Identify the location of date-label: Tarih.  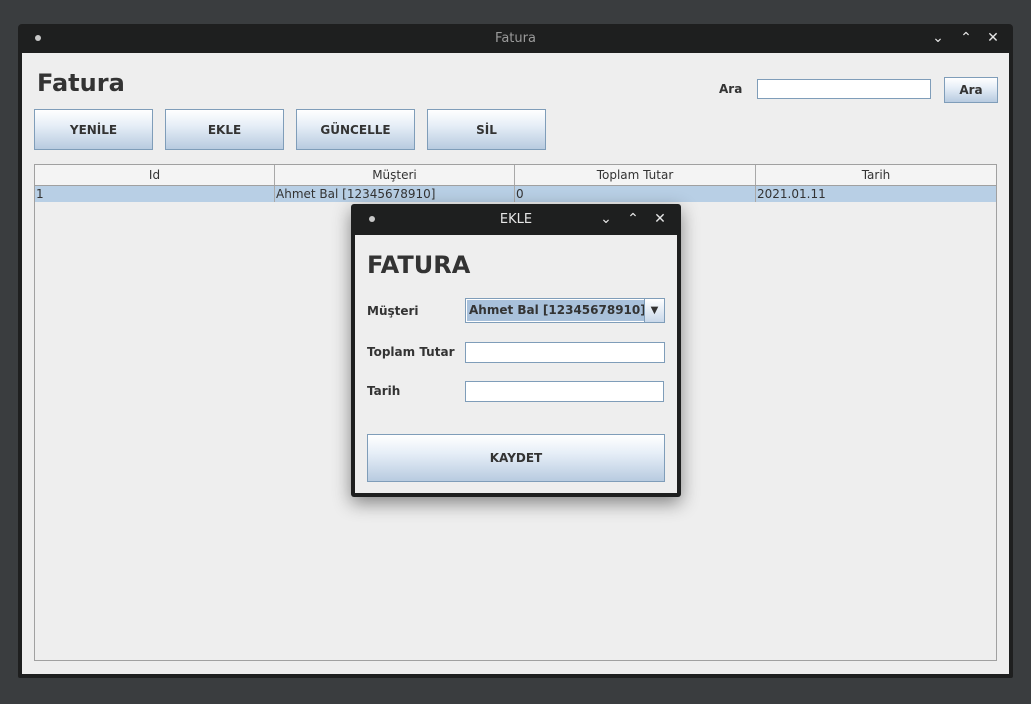
(384, 391).